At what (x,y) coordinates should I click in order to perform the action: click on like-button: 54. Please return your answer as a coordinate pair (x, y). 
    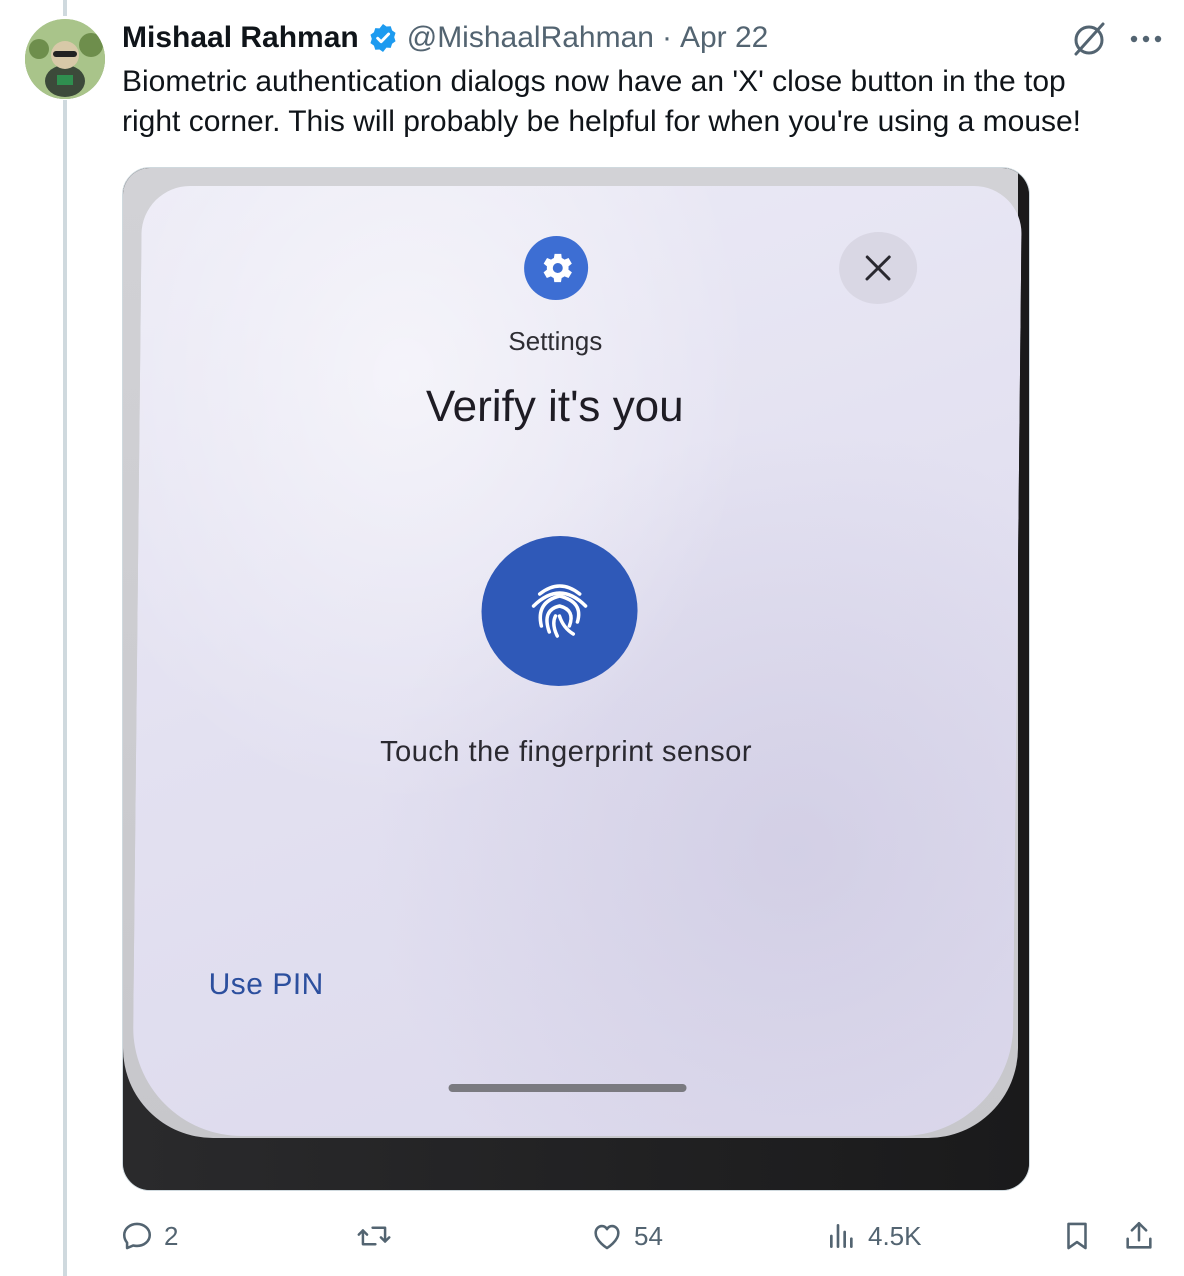
    Looking at the image, I should click on (626, 1236).